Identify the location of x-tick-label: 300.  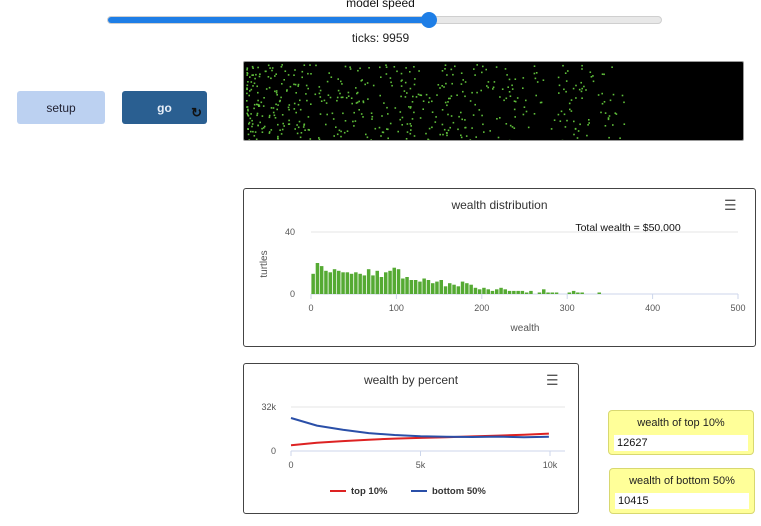
(567, 308).